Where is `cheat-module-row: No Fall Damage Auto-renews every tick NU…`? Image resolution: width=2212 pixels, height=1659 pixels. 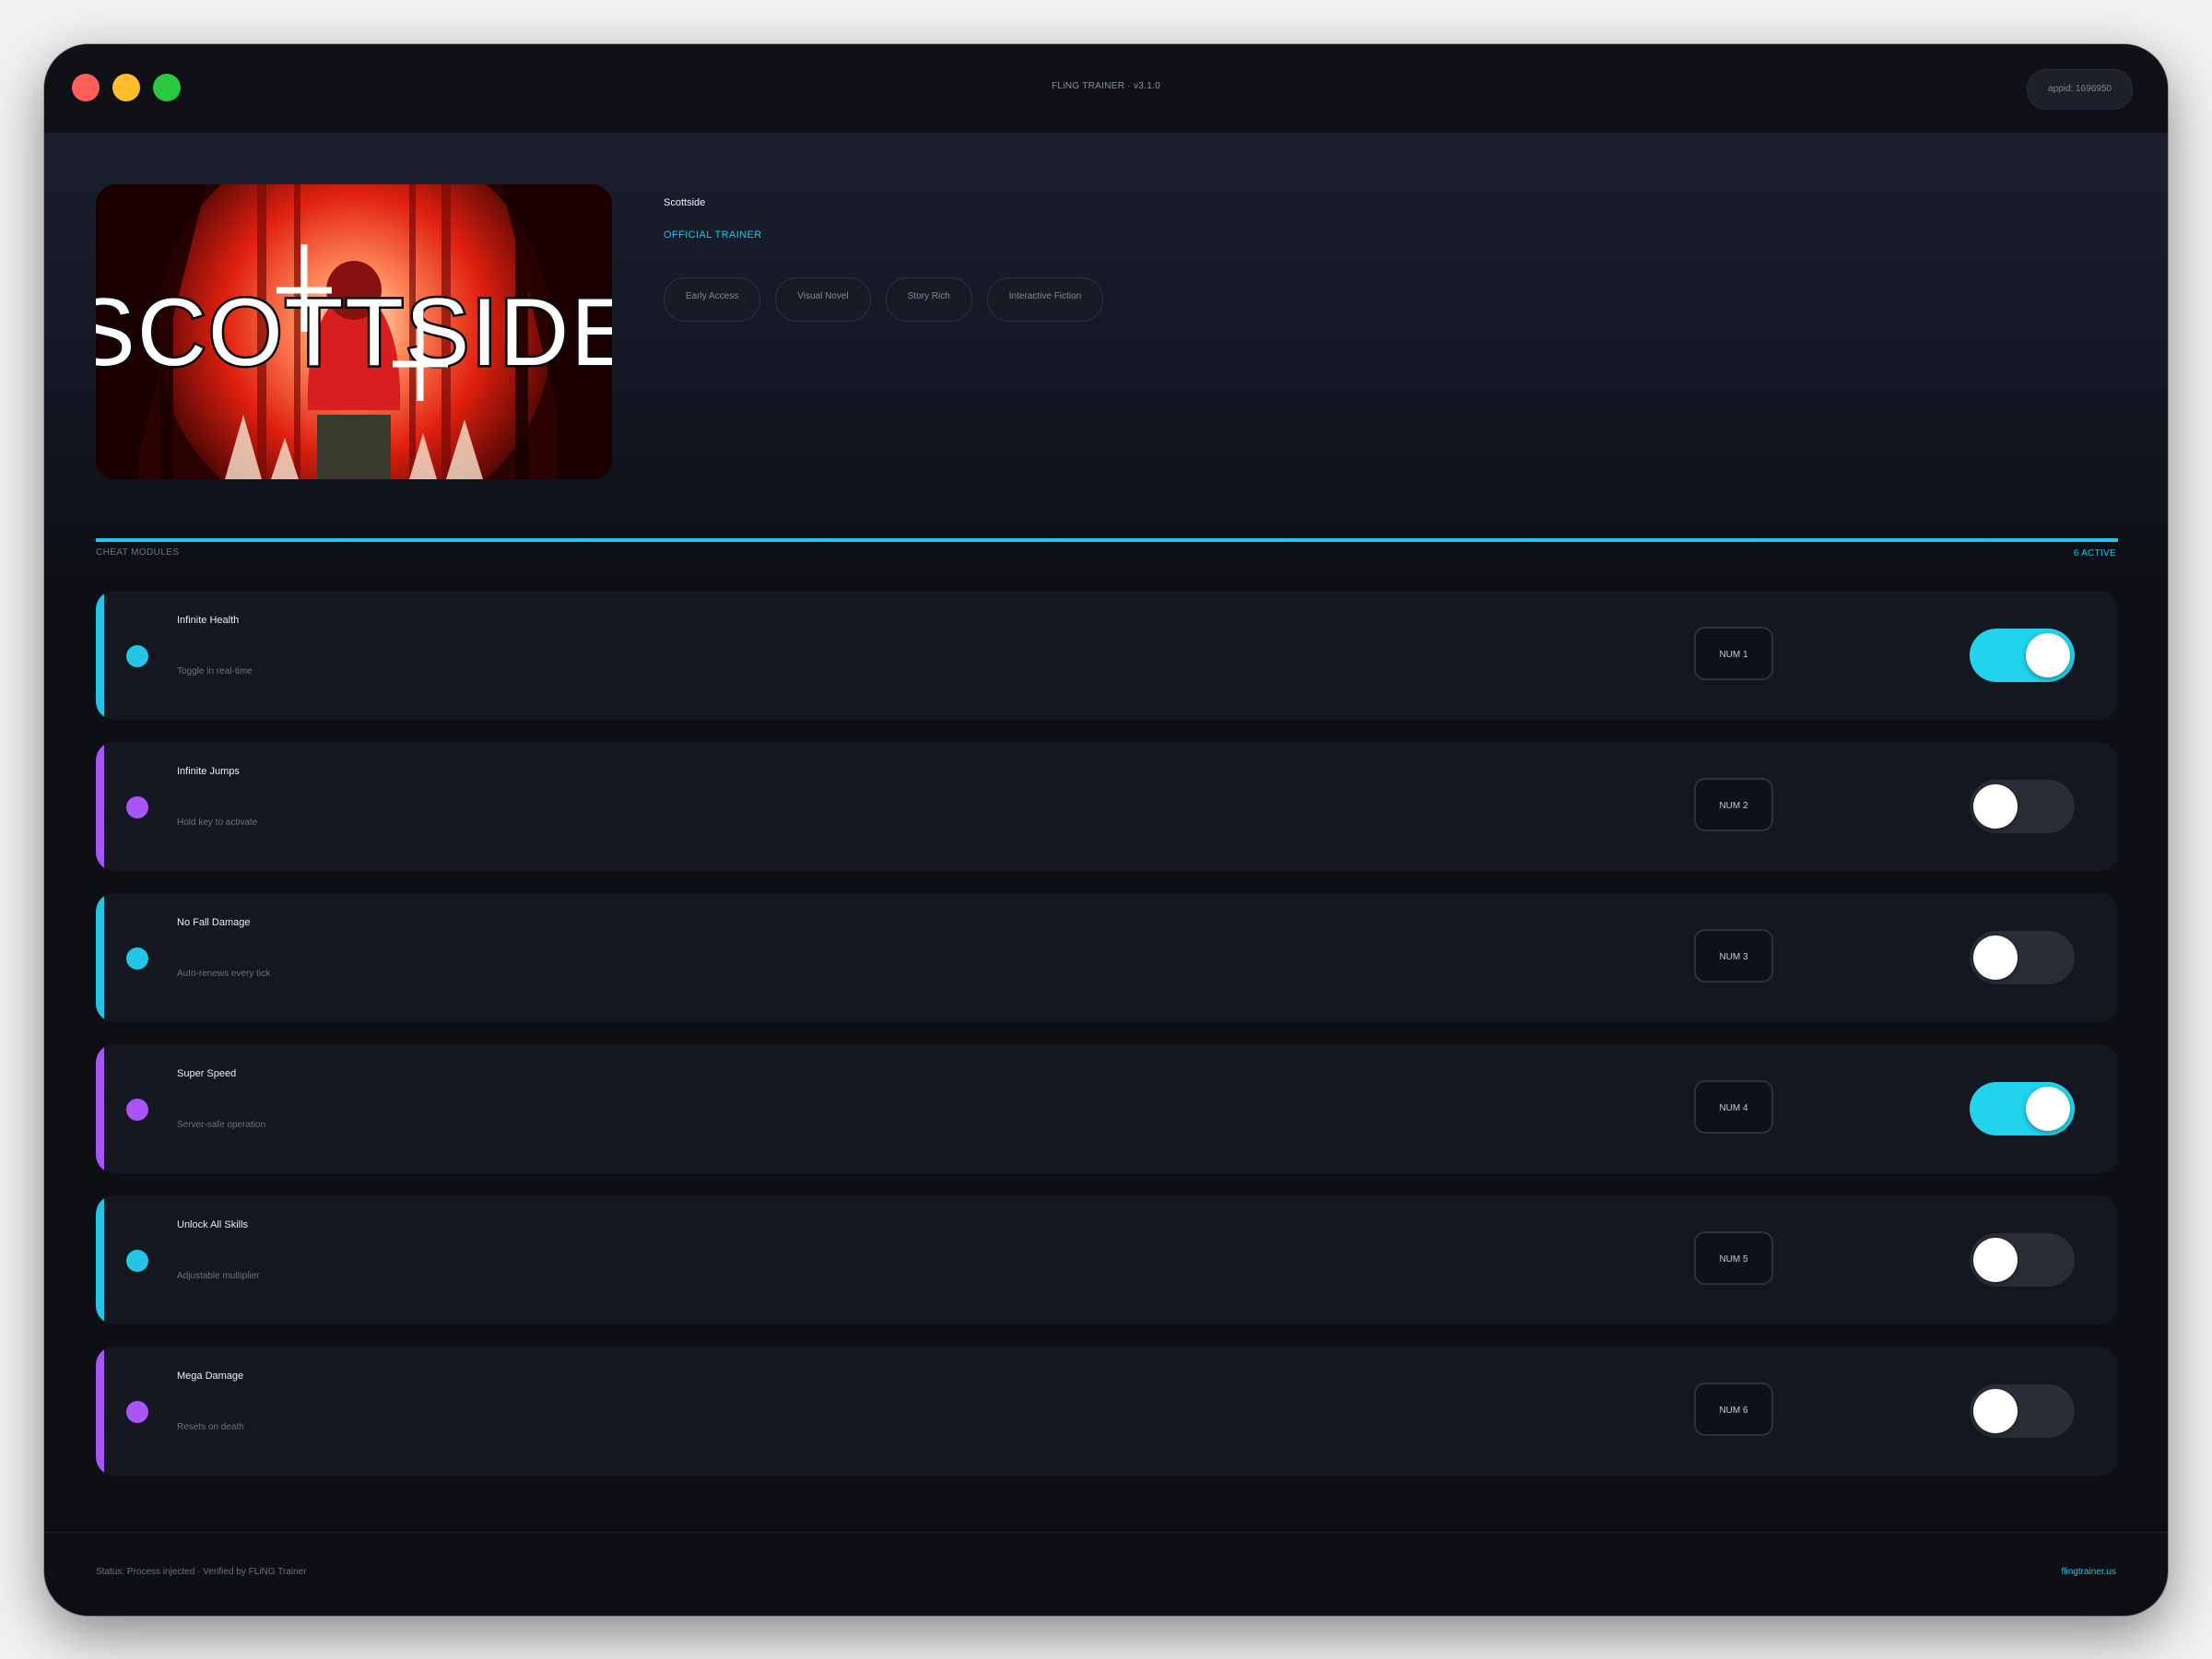 cheat-module-row: No Fall Damage Auto-renews every tick NU… is located at coordinates (1107, 957).